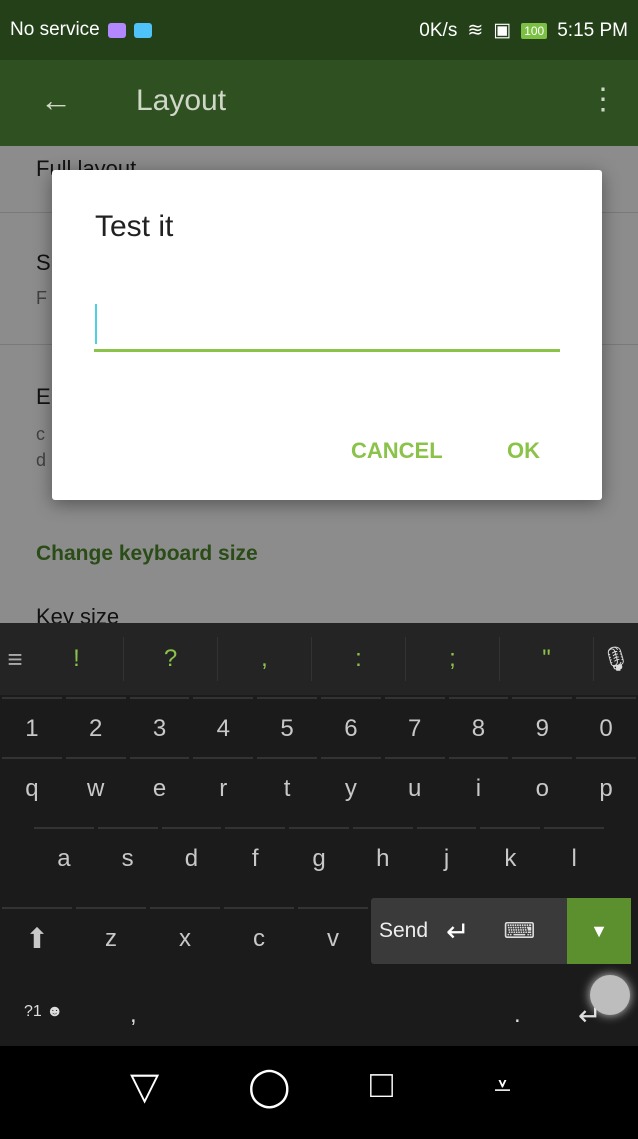 The height and width of the screenshot is (1139, 638). I want to click on key: x, so click(185, 938).